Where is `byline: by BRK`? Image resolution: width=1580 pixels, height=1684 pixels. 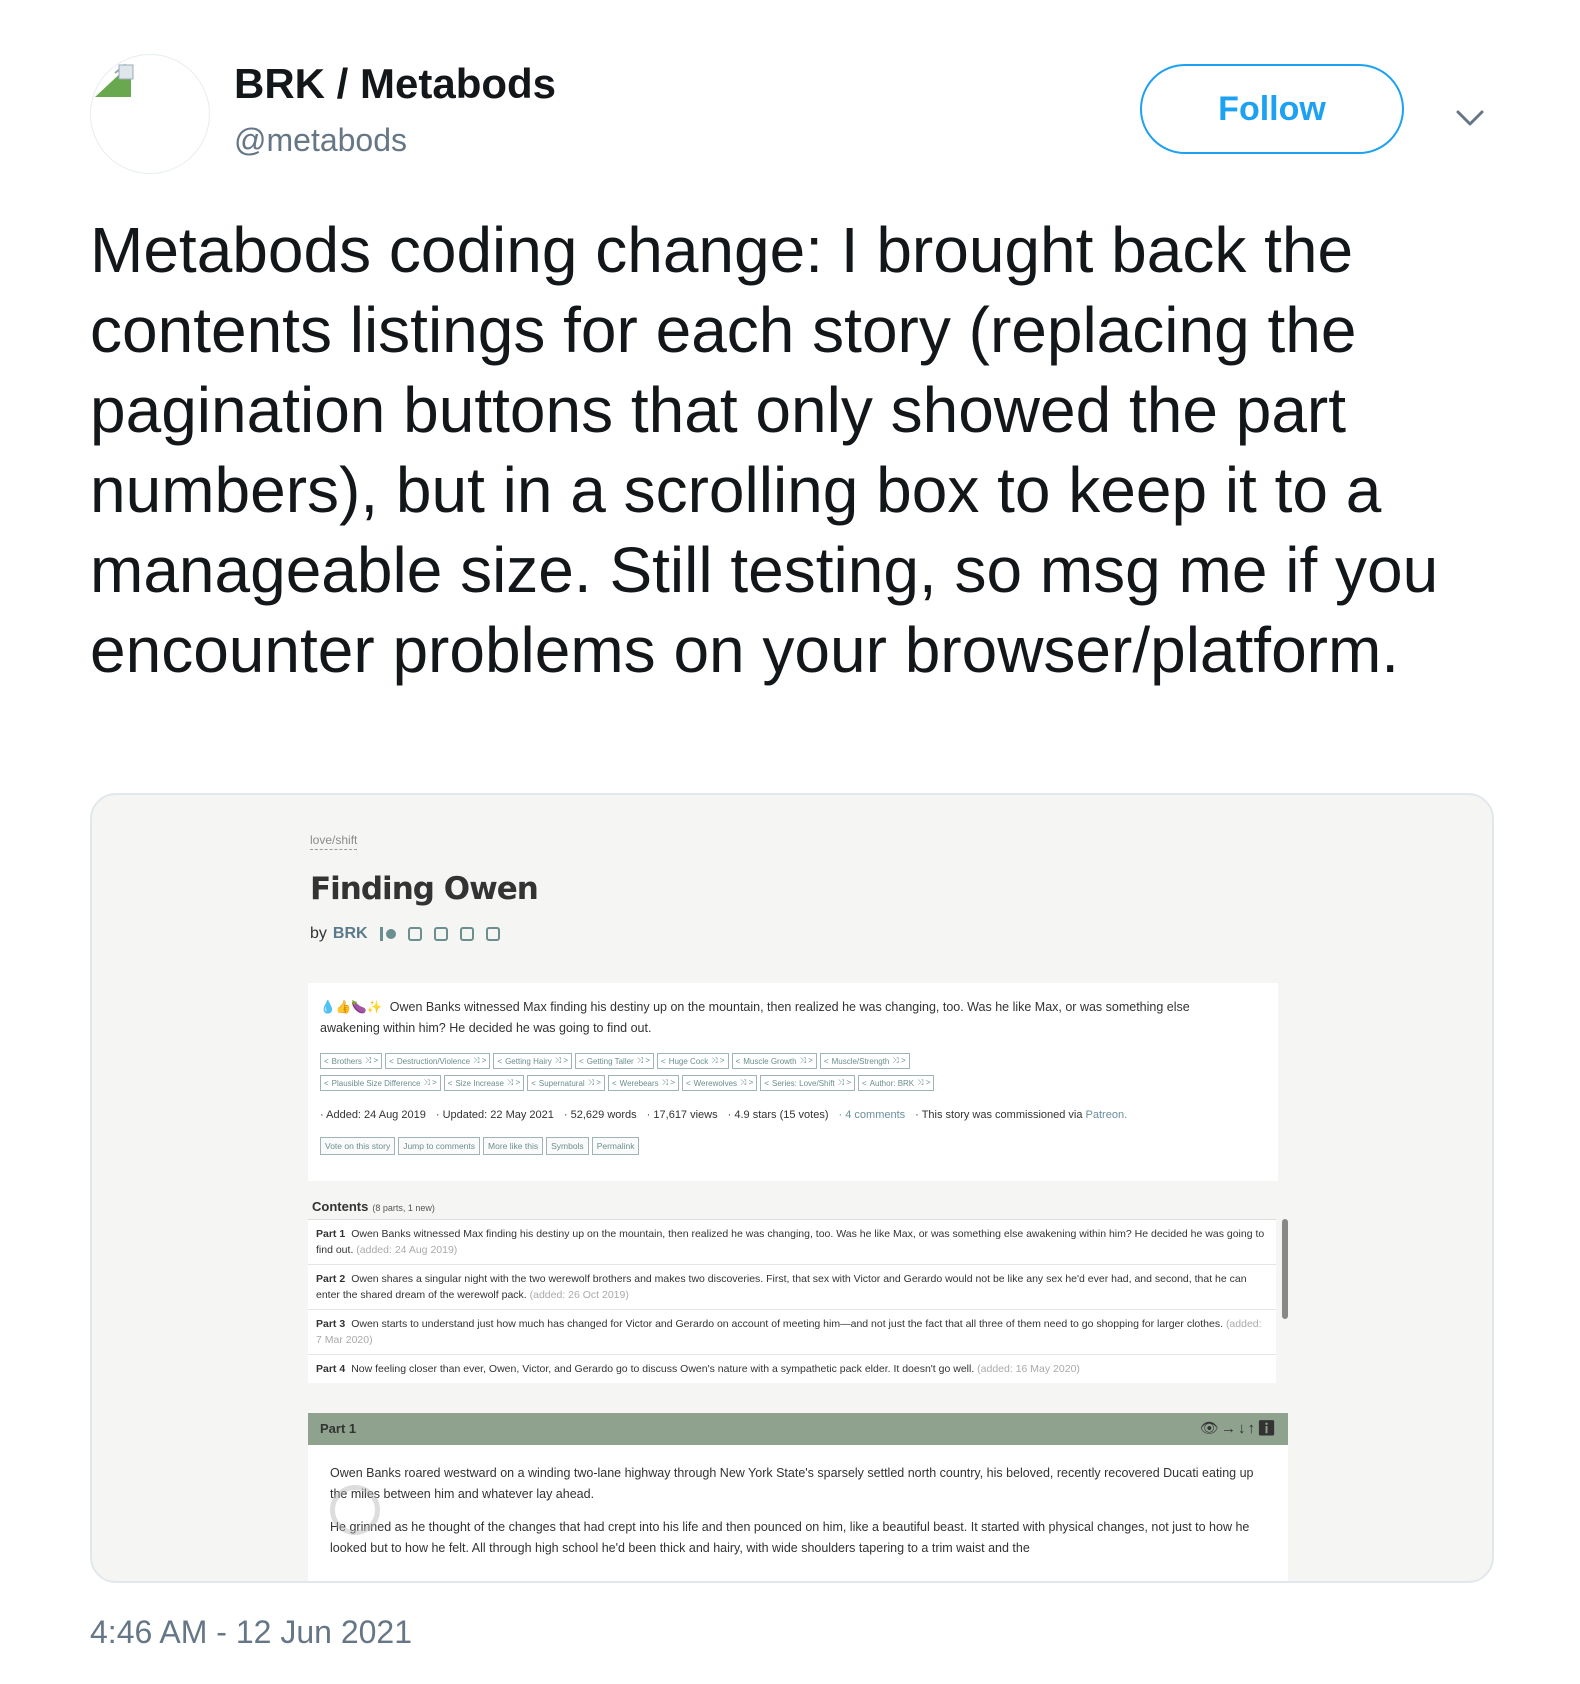 byline: by BRK is located at coordinates (405, 934).